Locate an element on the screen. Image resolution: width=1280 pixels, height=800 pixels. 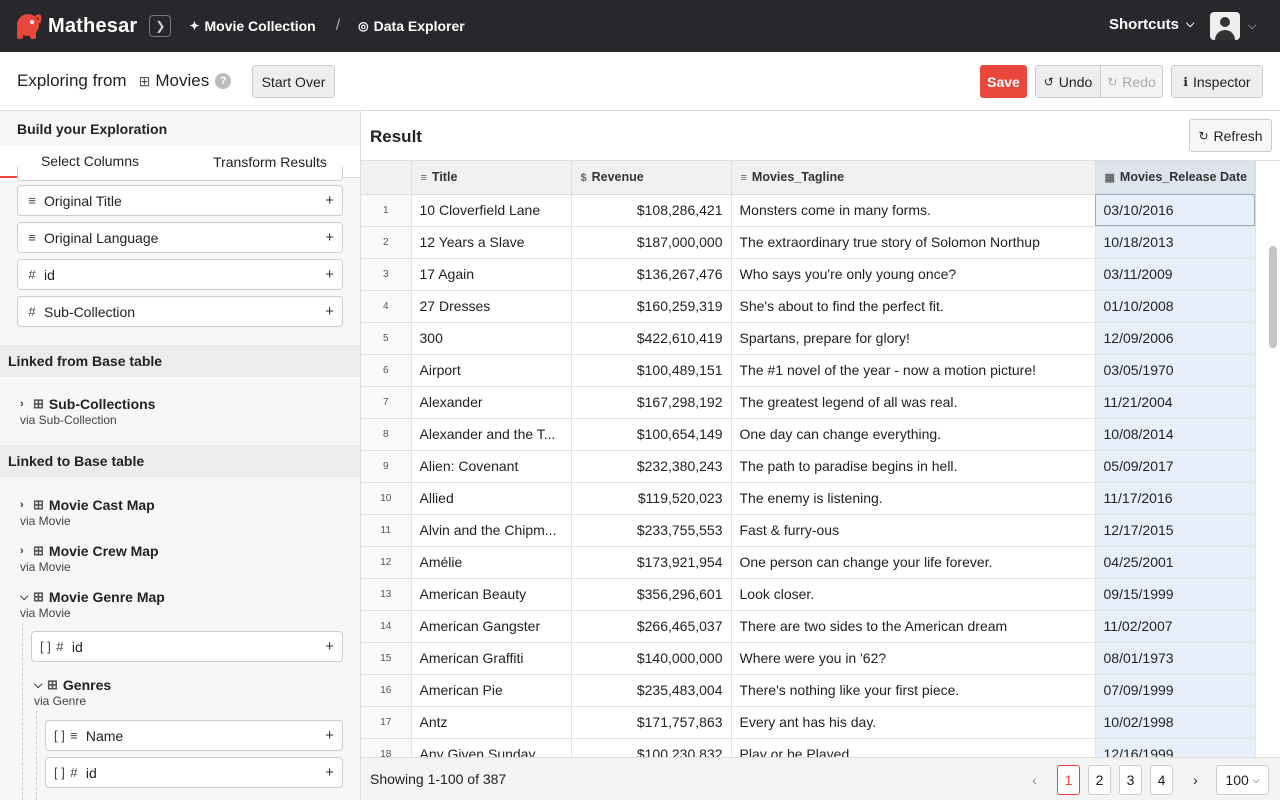
release-date-cell: 10/18/2013 is located at coordinates (1175, 242).